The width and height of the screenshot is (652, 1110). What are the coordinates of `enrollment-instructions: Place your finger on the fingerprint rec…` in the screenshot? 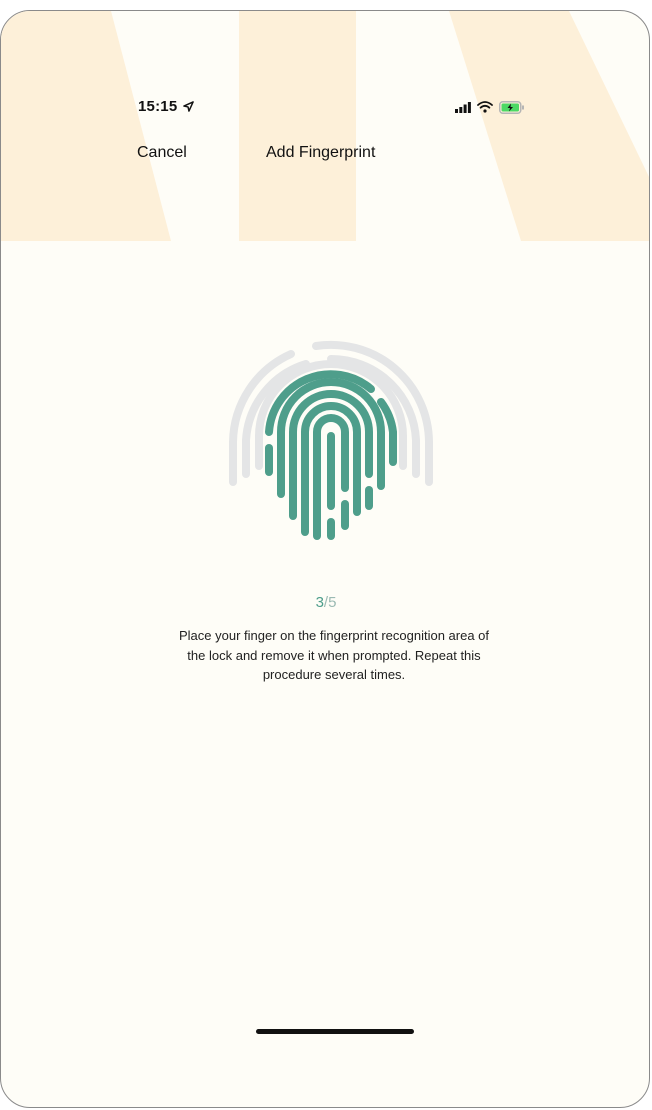 It's located at (334, 655).